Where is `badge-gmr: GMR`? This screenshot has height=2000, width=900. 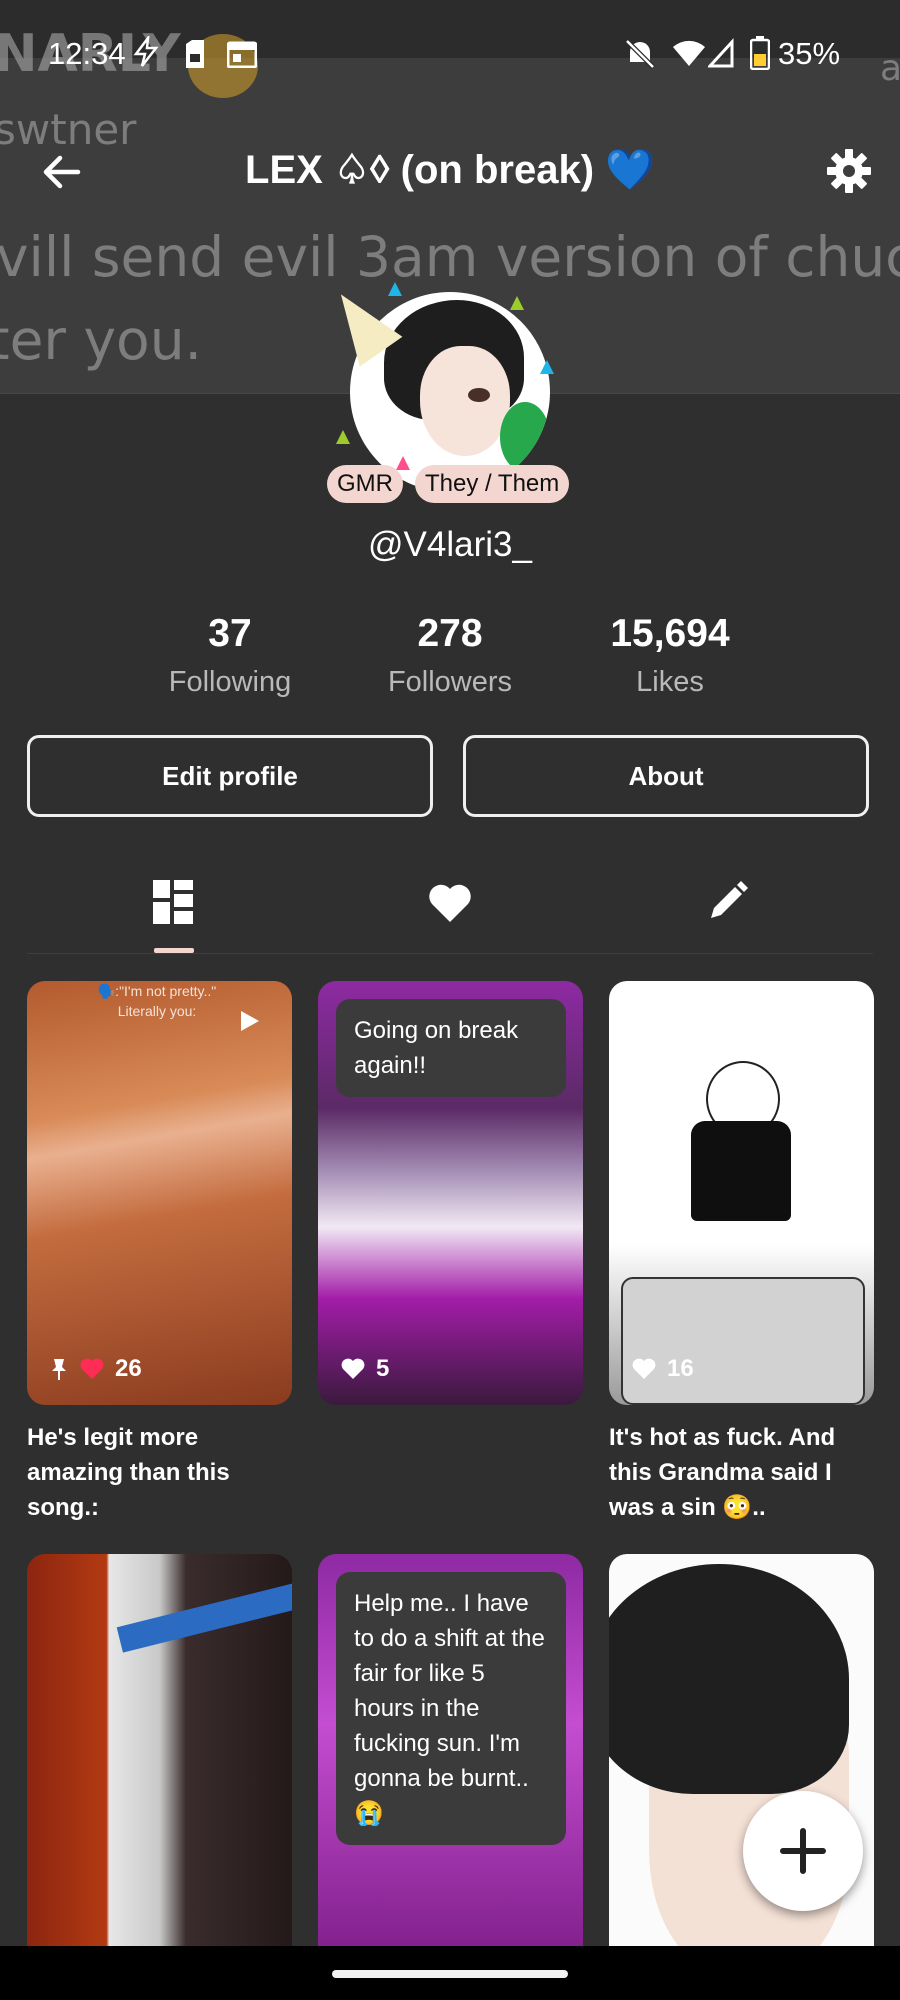 badge-gmr: GMR is located at coordinates (365, 484).